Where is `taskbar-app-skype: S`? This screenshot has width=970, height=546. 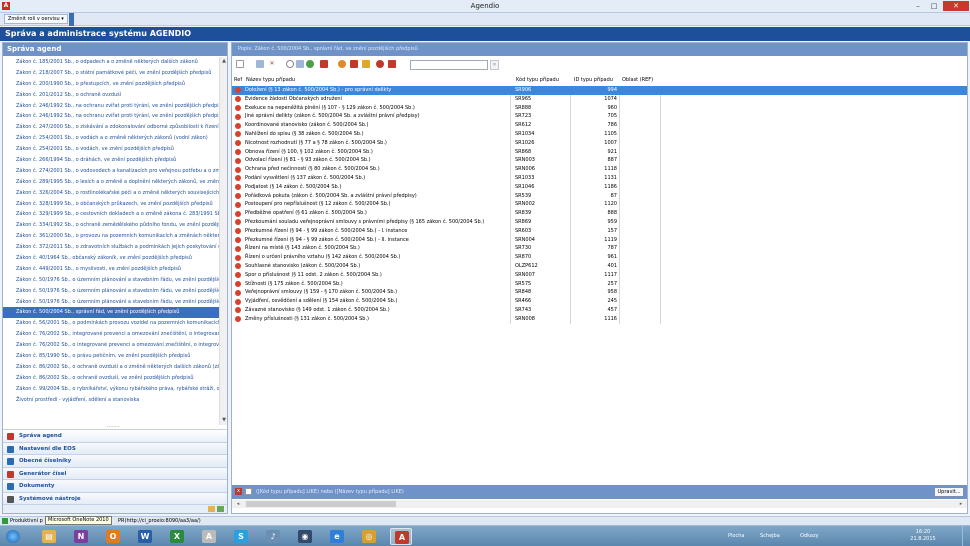 taskbar-app-skype: S is located at coordinates (241, 536).